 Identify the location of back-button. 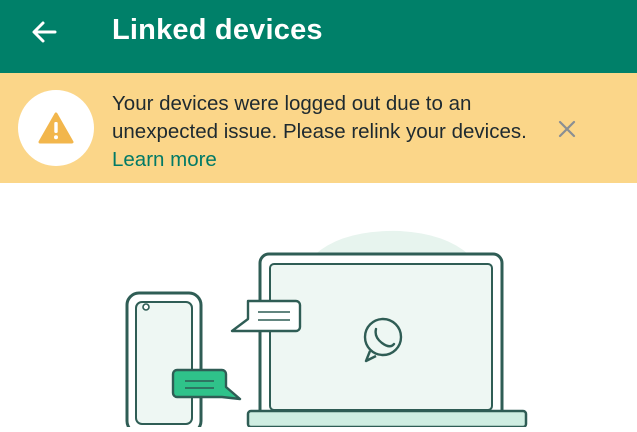
(44, 32).